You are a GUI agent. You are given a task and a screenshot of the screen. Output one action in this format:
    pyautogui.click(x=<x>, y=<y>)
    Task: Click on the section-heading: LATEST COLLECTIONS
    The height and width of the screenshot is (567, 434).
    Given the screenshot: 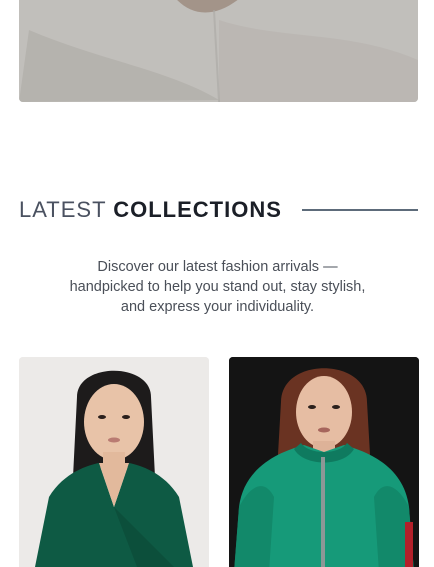 What is the action you would take?
    pyautogui.click(x=218, y=210)
    